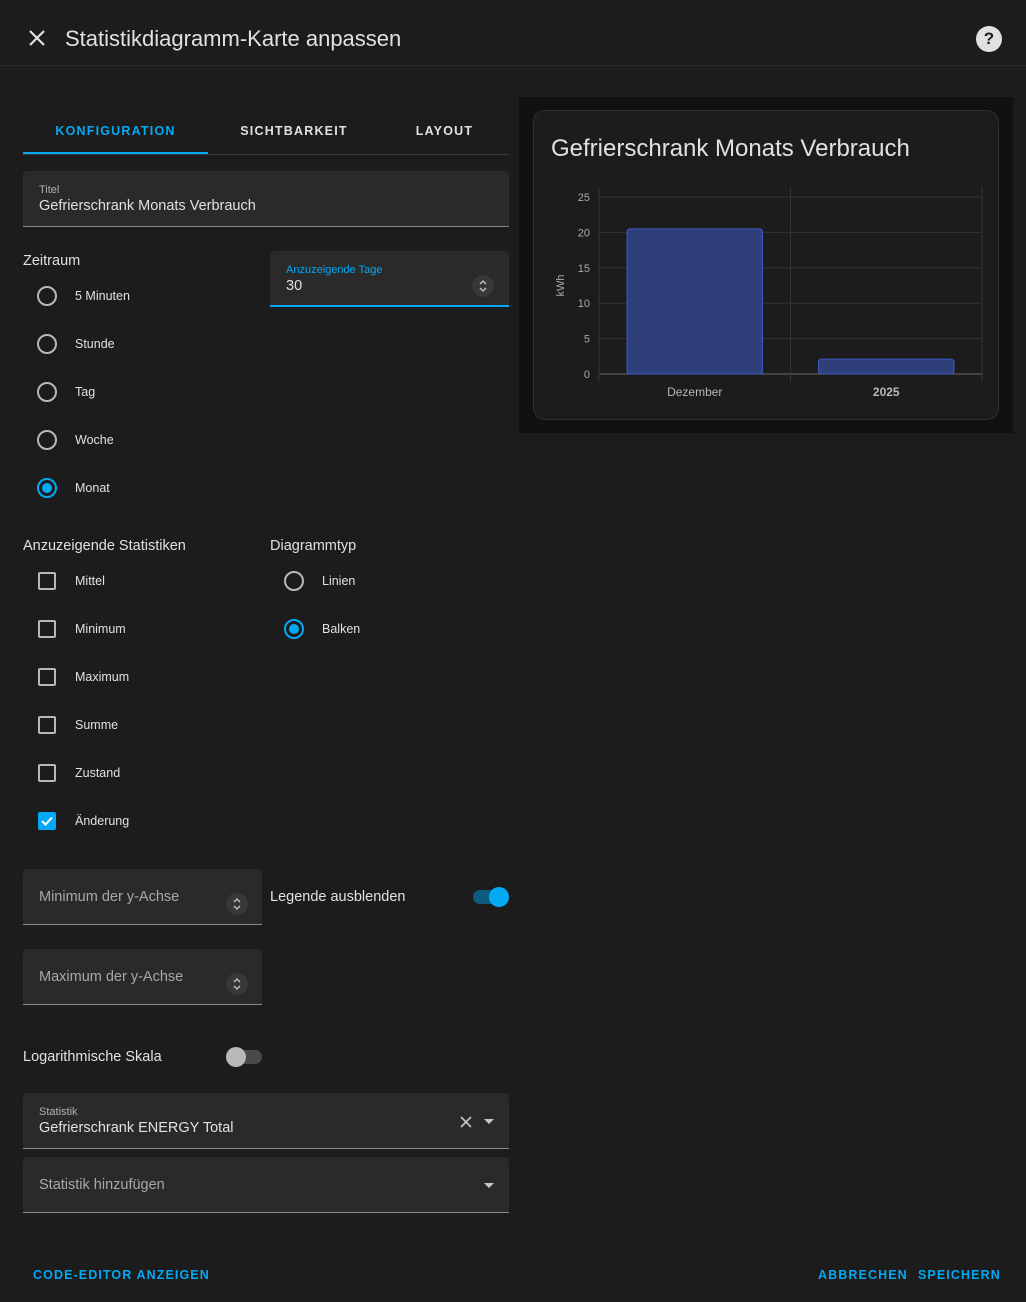 This screenshot has width=1026, height=1302. What do you see at coordinates (584, 233) in the screenshot?
I see `y-tick-label: 20` at bounding box center [584, 233].